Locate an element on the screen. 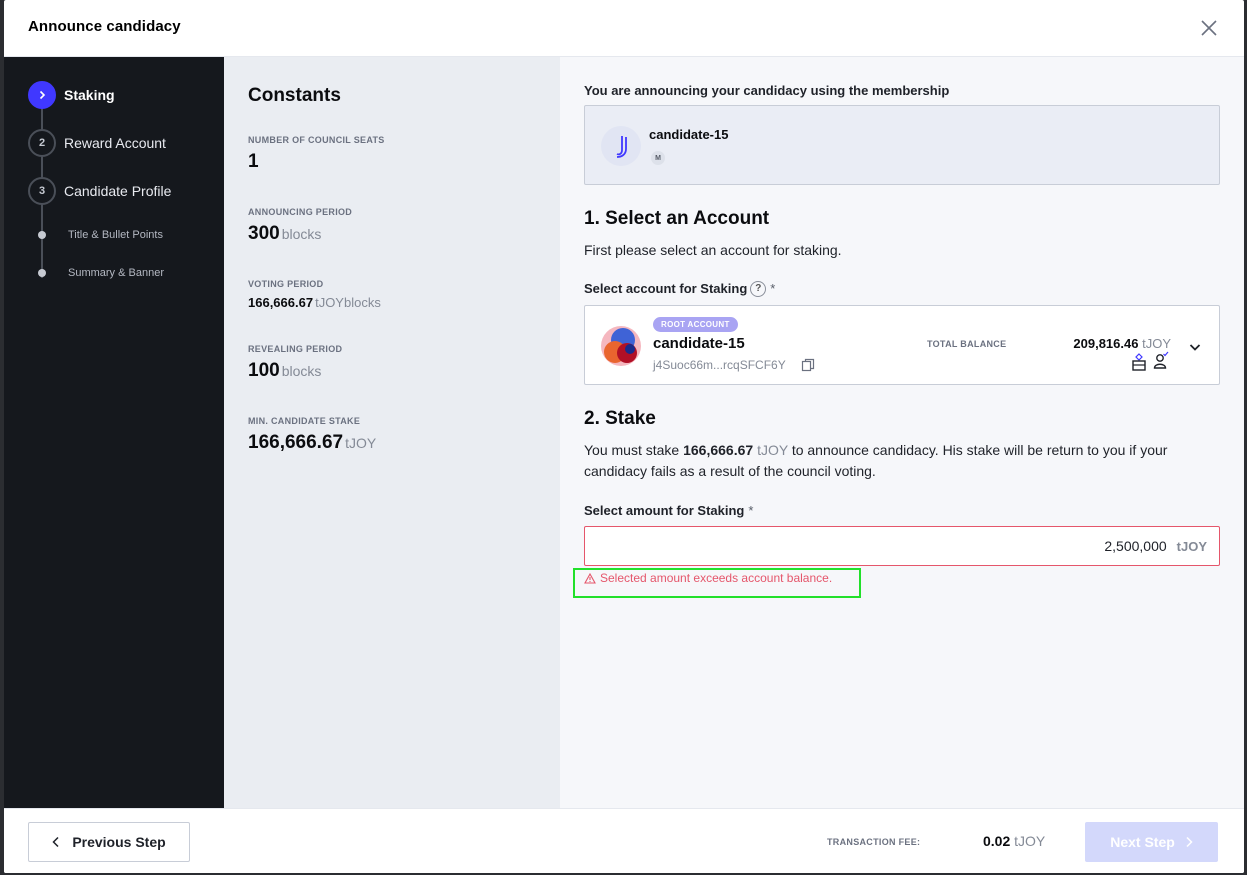  step-staking: Staking is located at coordinates (71, 95).